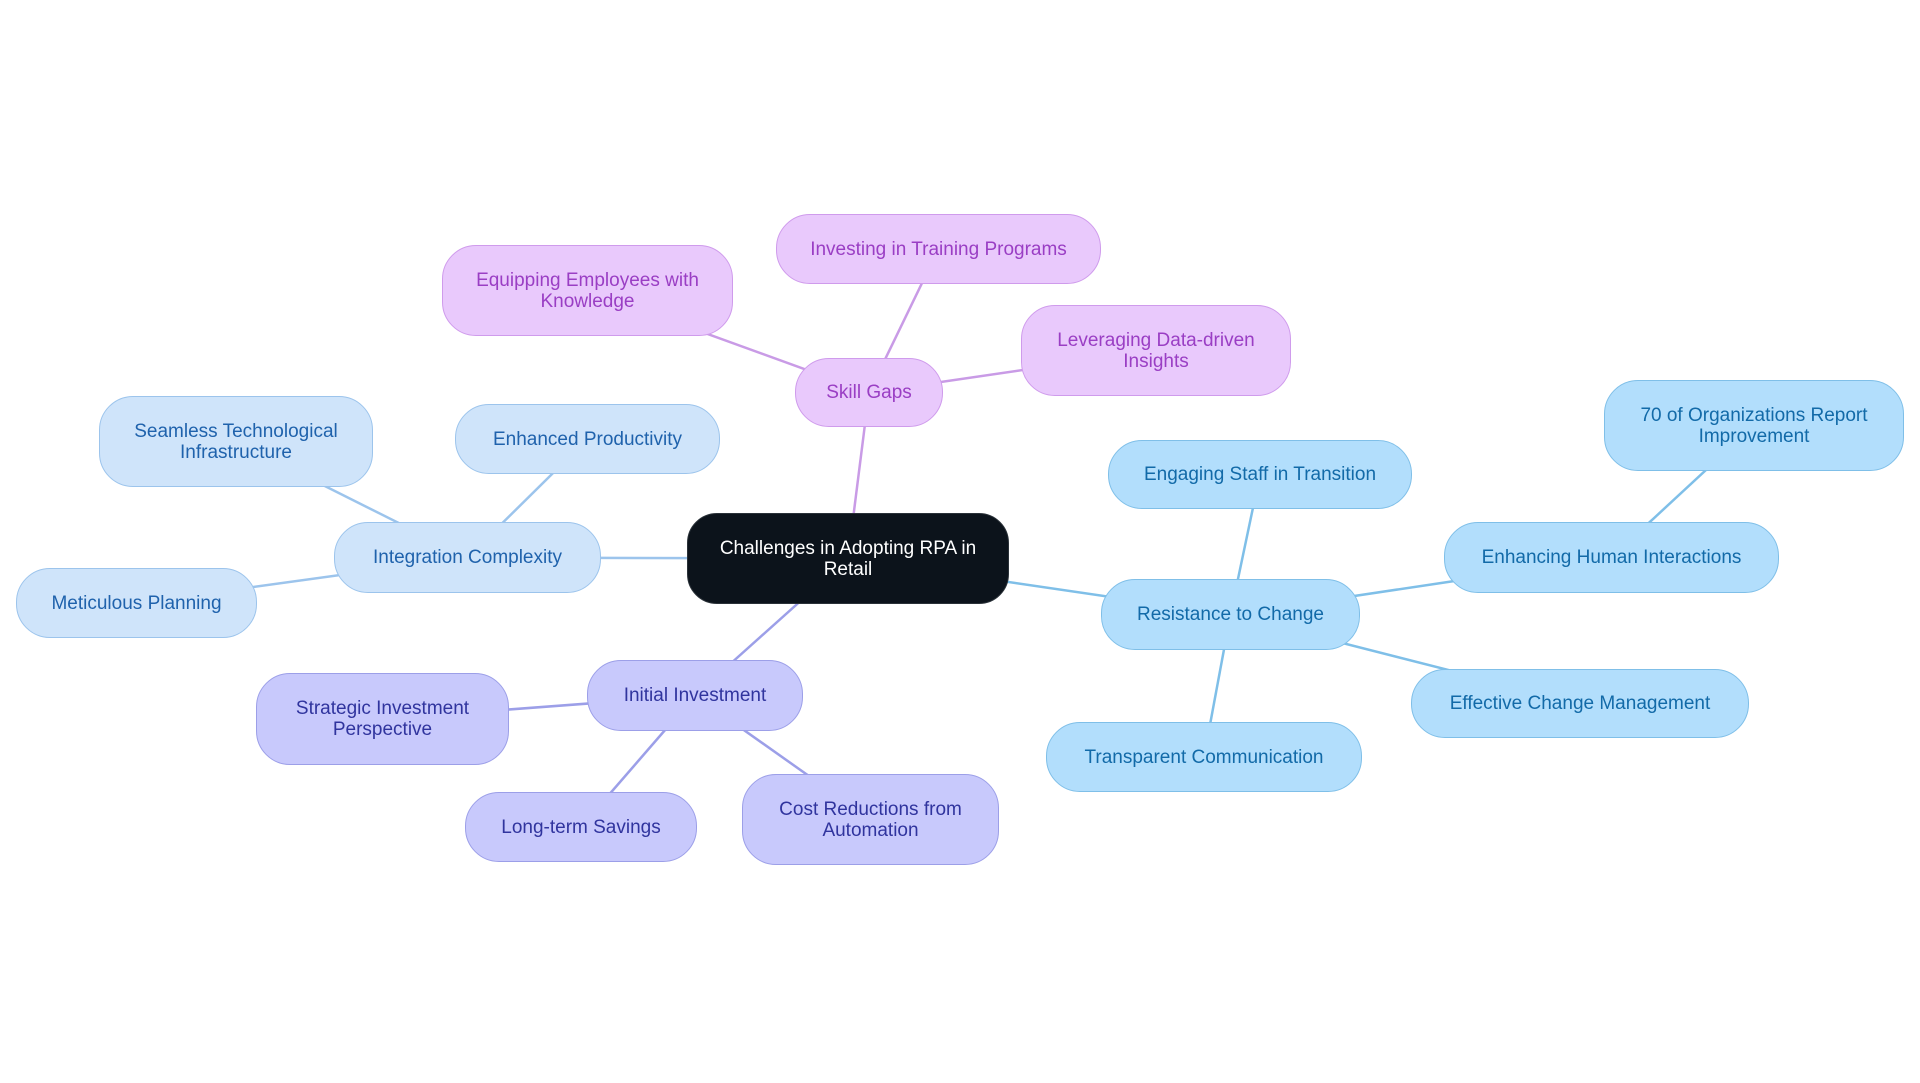  I want to click on node-label: Cost Reductions from Automation, so click(870, 819).